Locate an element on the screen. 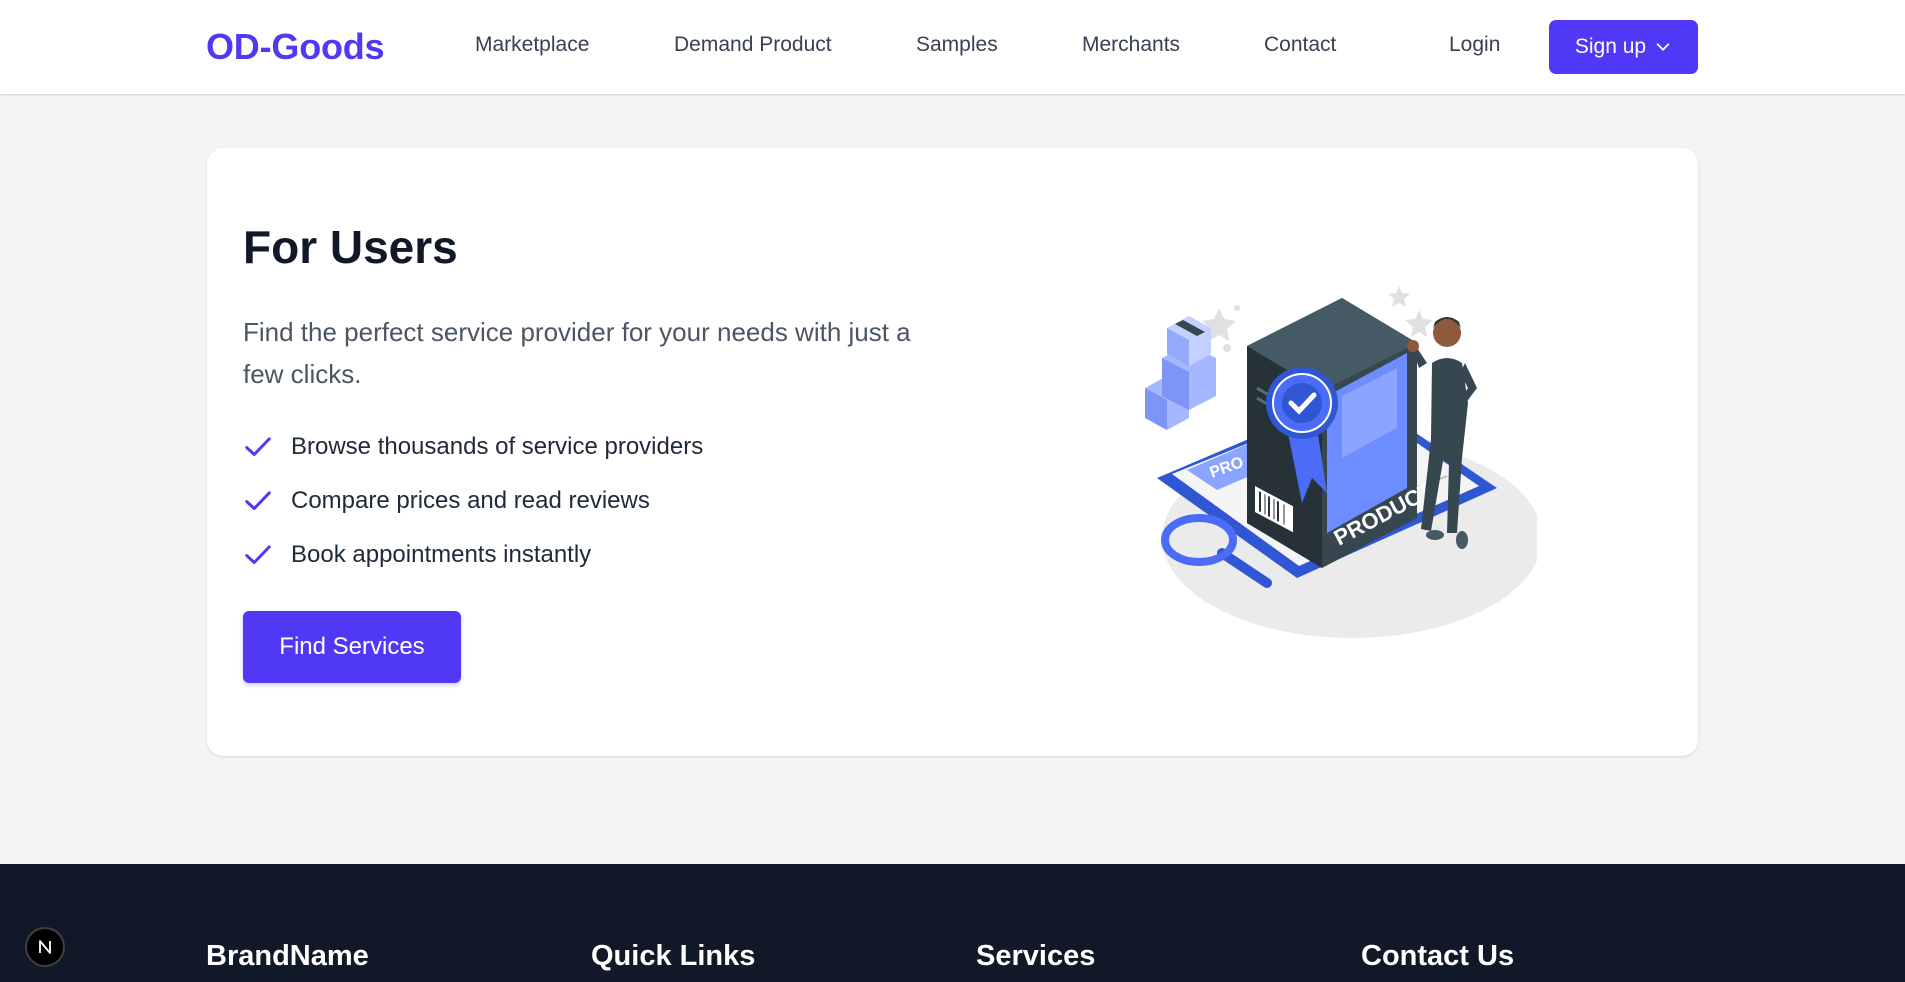 This screenshot has height=982, width=1905. chevron-down-icon is located at coordinates (1663, 47).